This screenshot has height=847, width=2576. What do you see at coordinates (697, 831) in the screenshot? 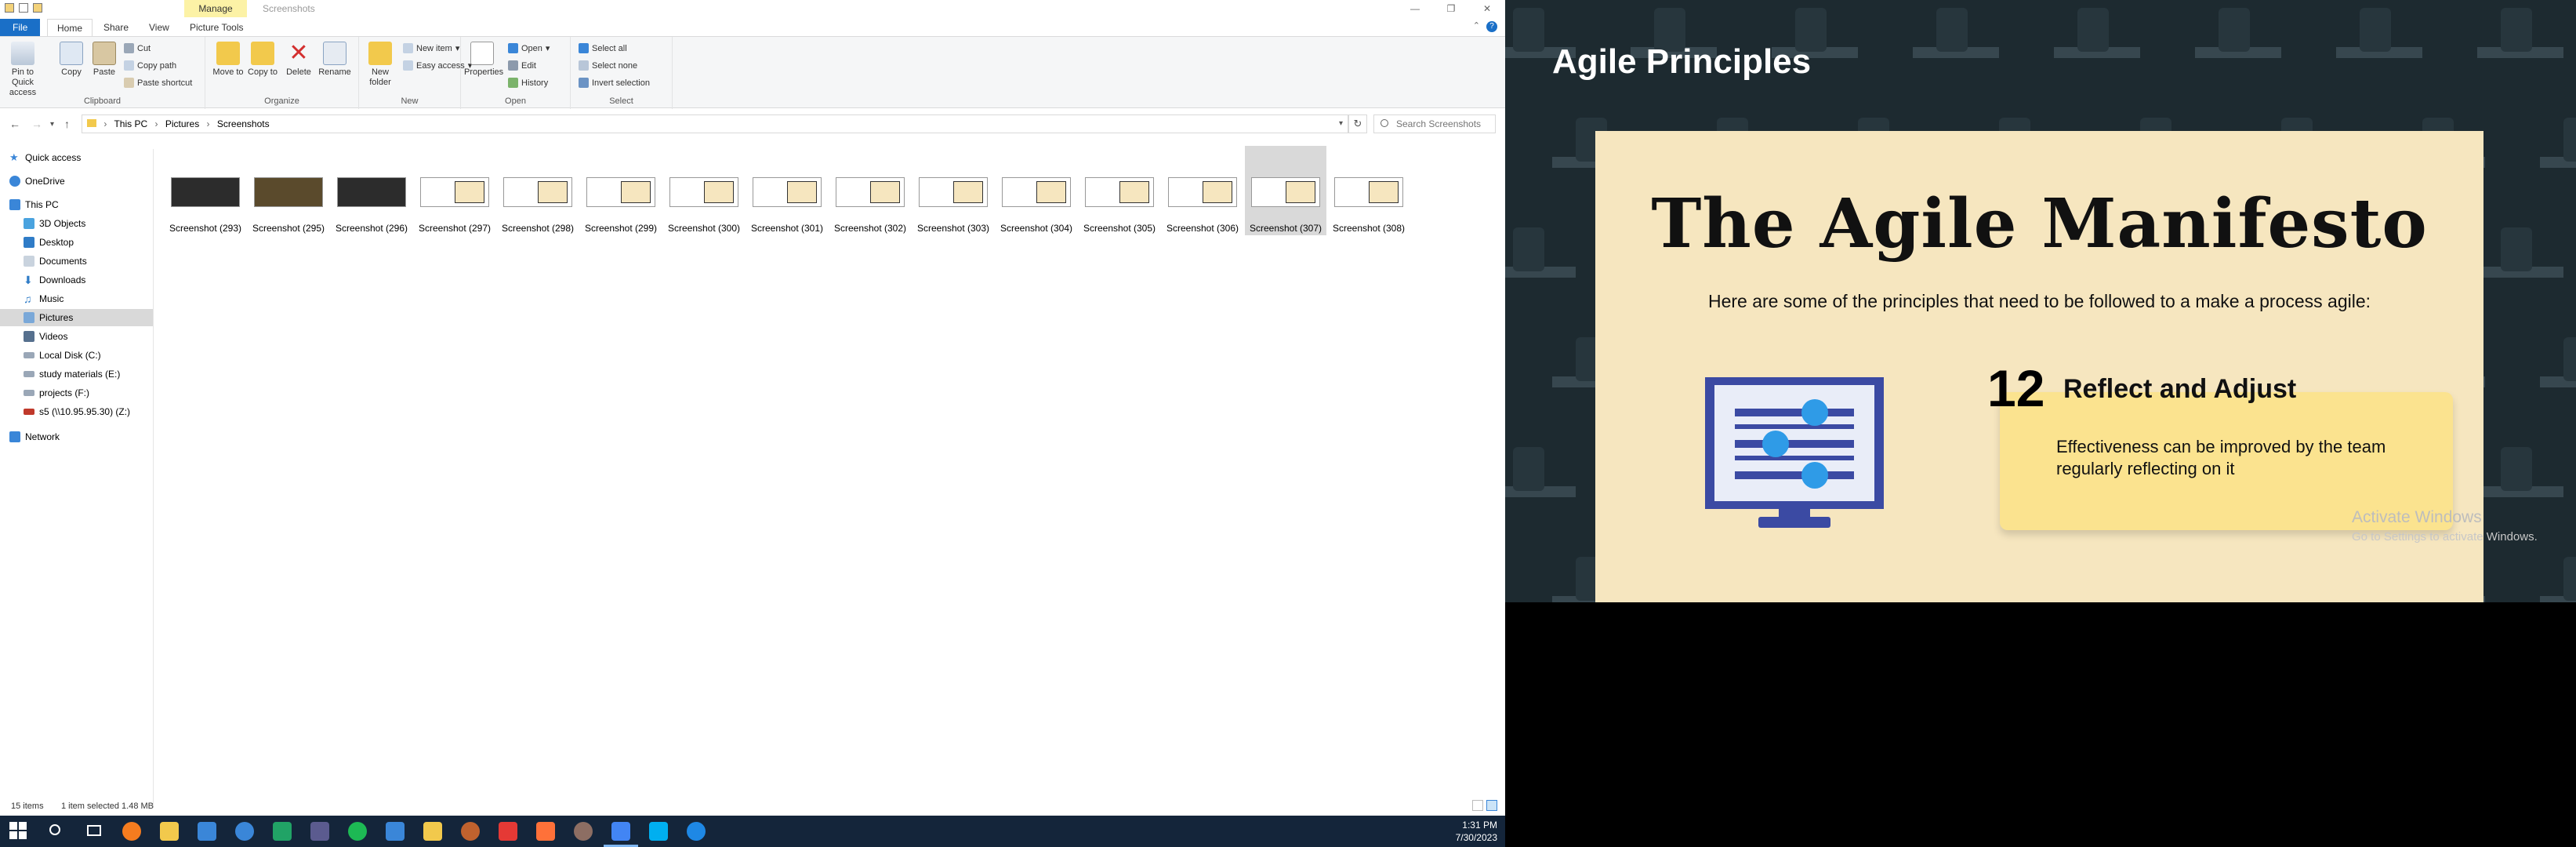
I see `app-blue-icon` at bounding box center [697, 831].